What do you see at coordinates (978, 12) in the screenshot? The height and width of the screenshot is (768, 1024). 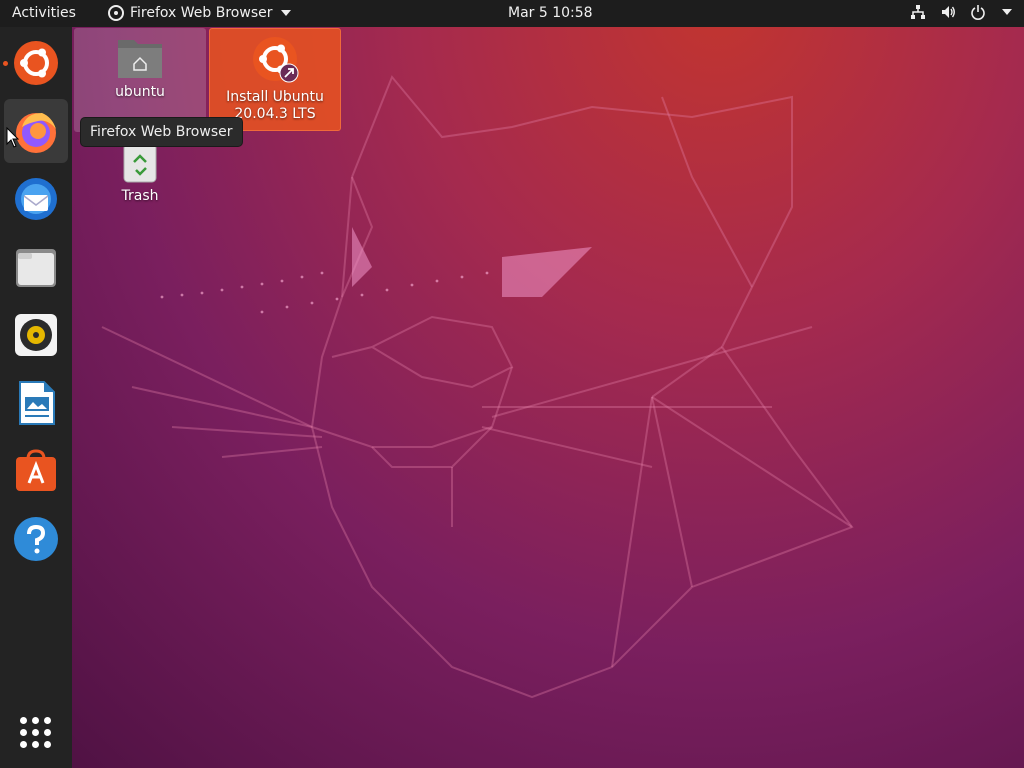 I see `power-icon` at bounding box center [978, 12].